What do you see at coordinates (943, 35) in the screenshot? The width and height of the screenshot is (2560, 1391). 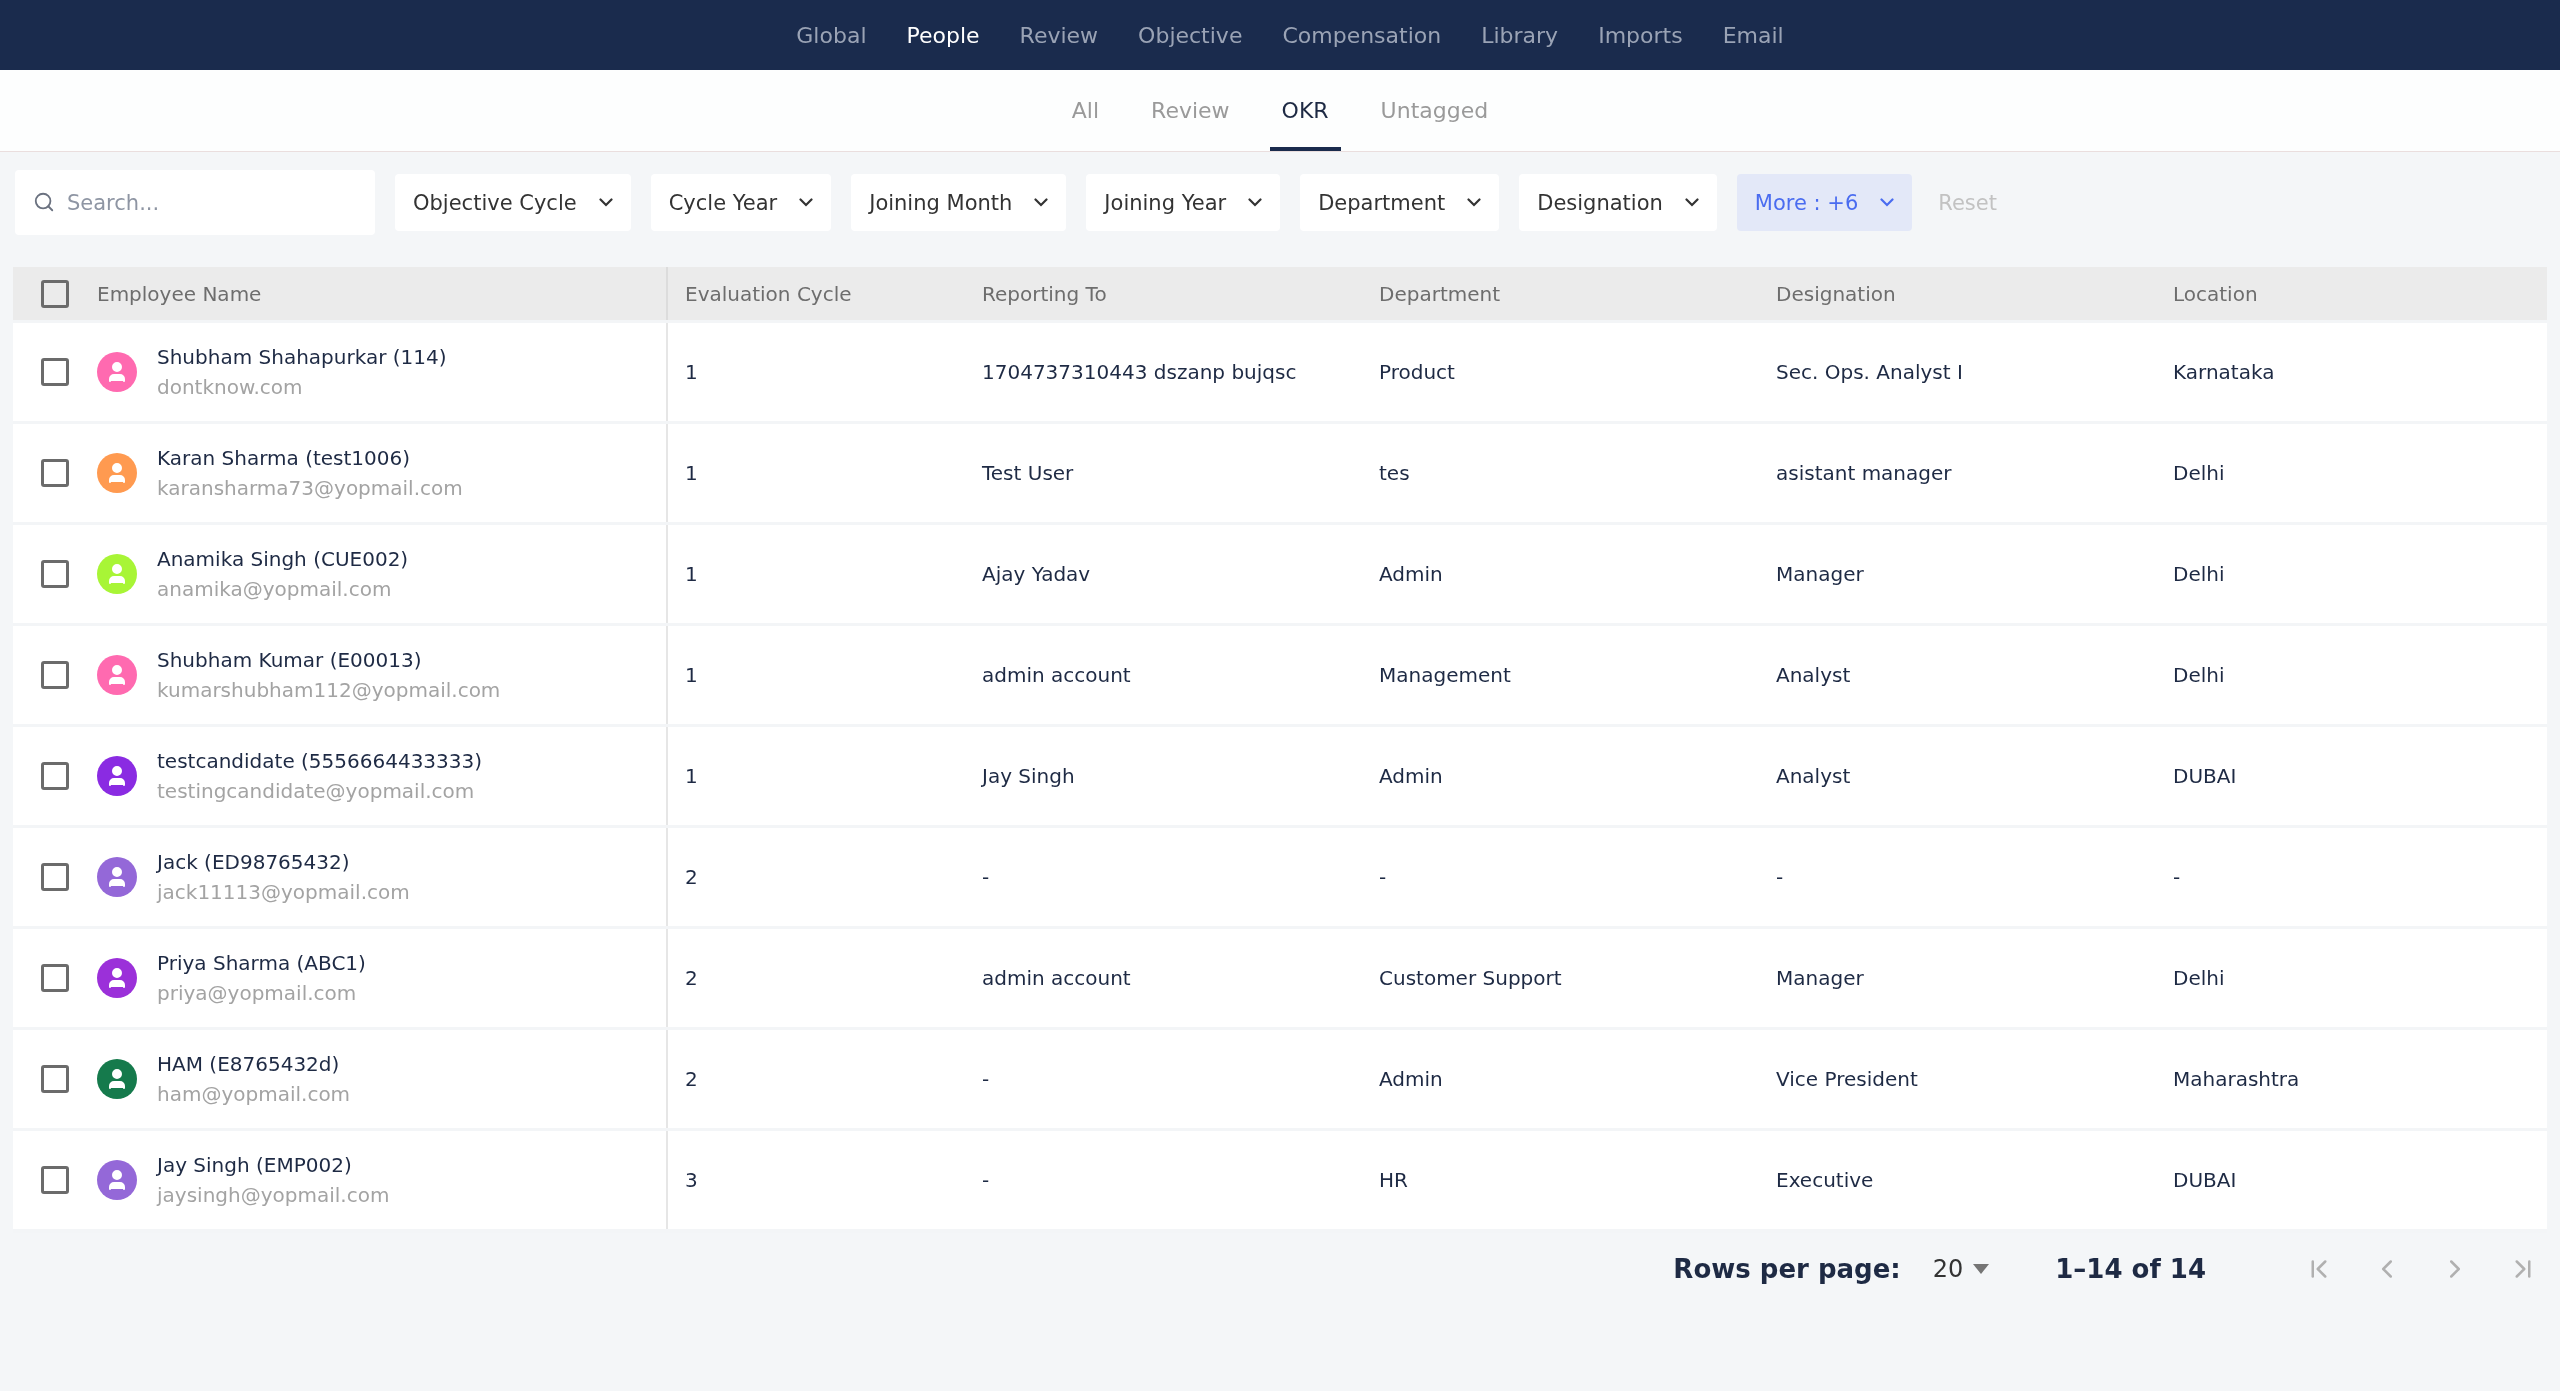 I see `nav-link: People` at bounding box center [943, 35].